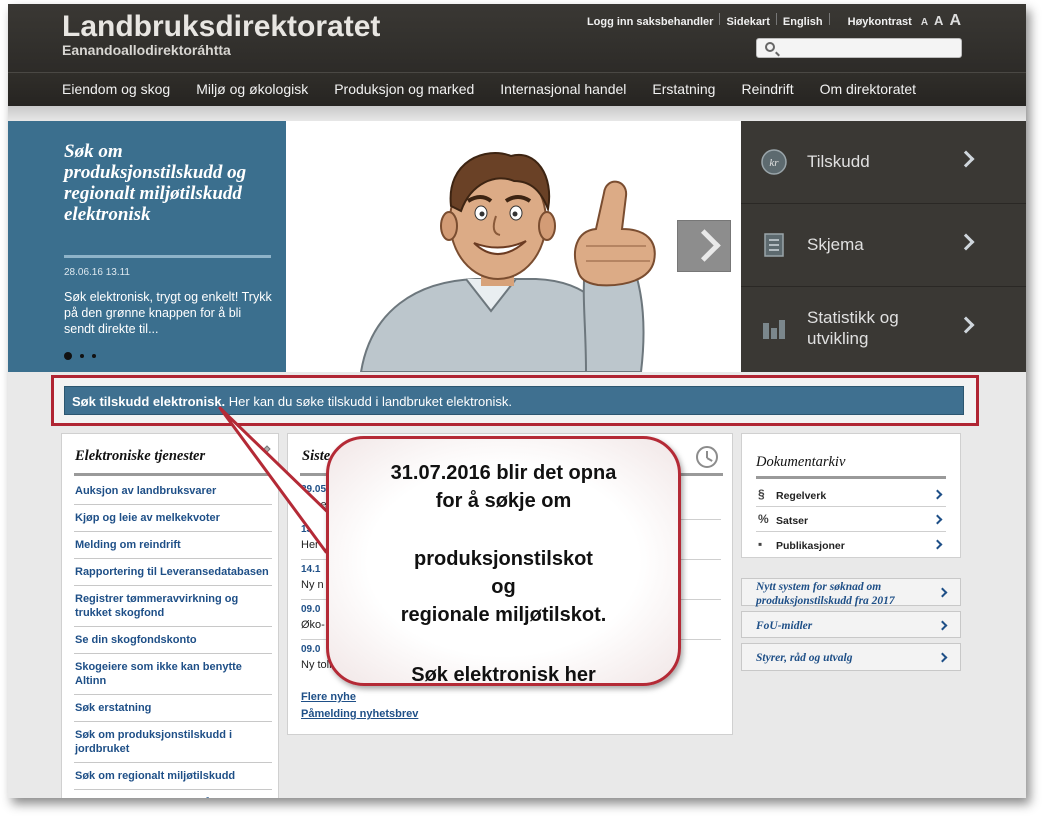  I want to click on search-box, so click(859, 48).